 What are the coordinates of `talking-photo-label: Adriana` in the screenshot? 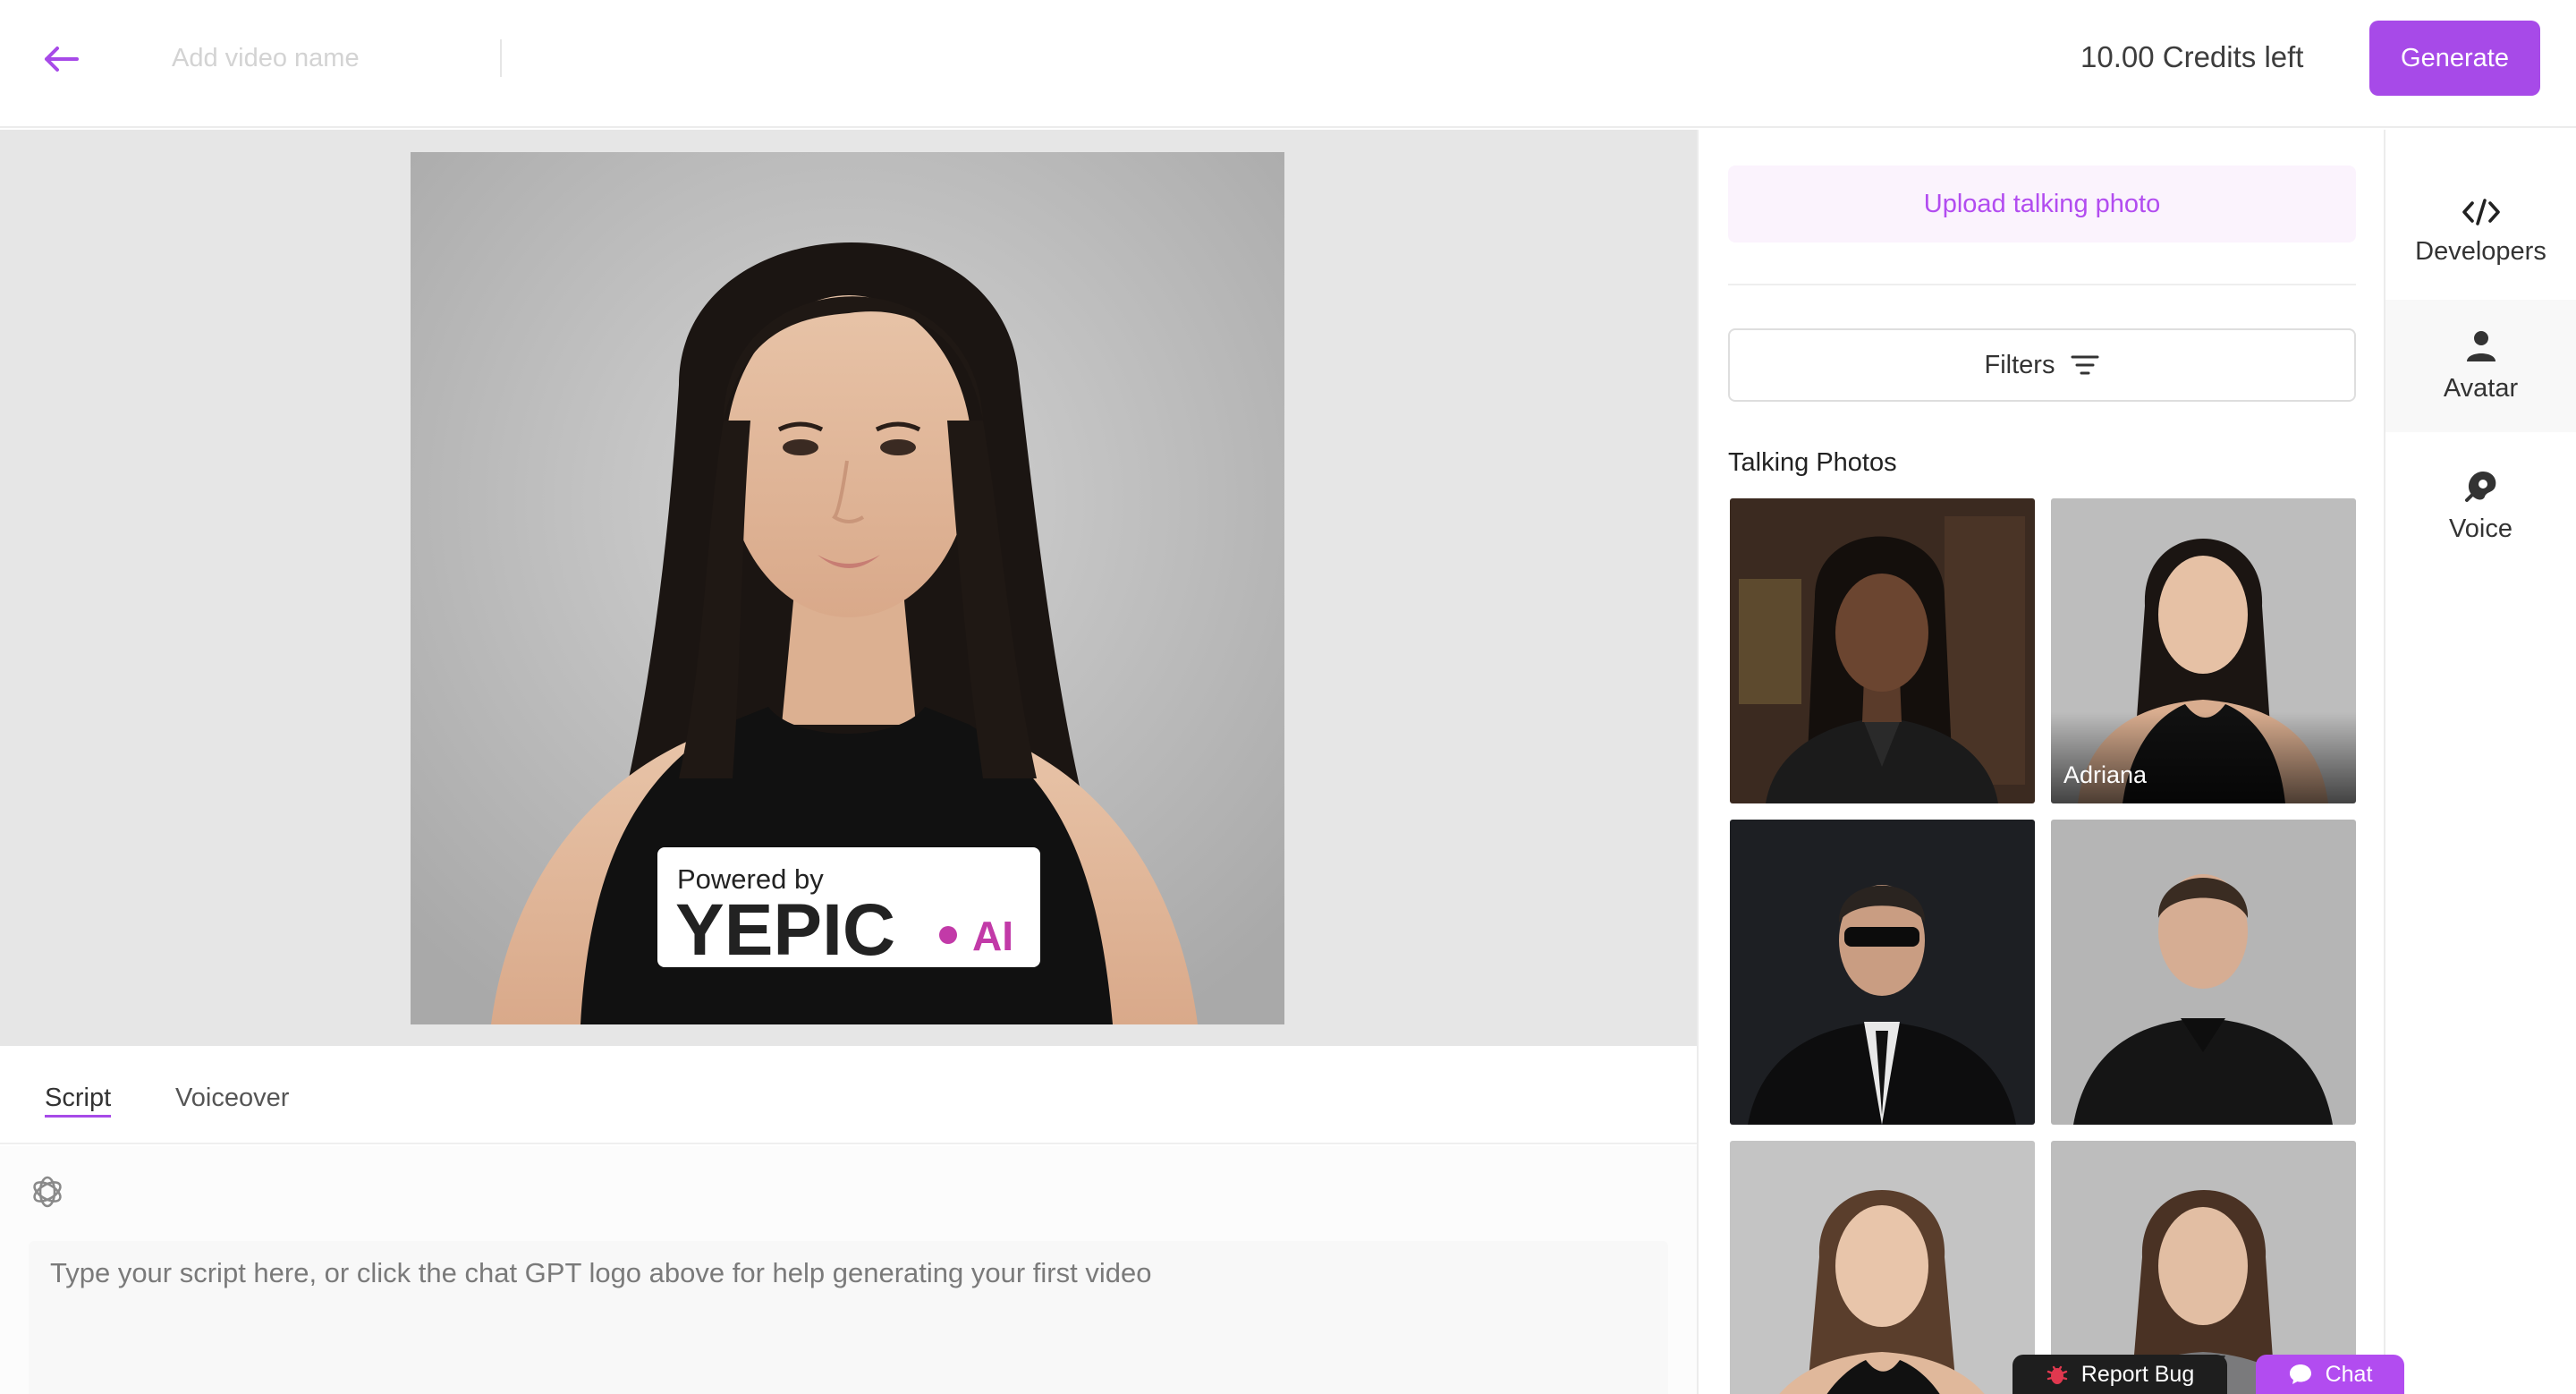 It's located at (2105, 774).